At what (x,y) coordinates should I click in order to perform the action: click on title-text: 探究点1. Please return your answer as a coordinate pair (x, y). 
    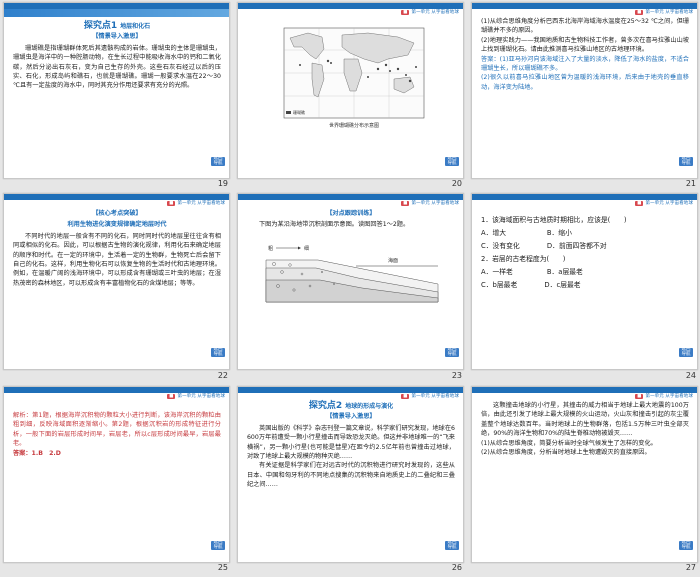
    Looking at the image, I should click on (100, 26).